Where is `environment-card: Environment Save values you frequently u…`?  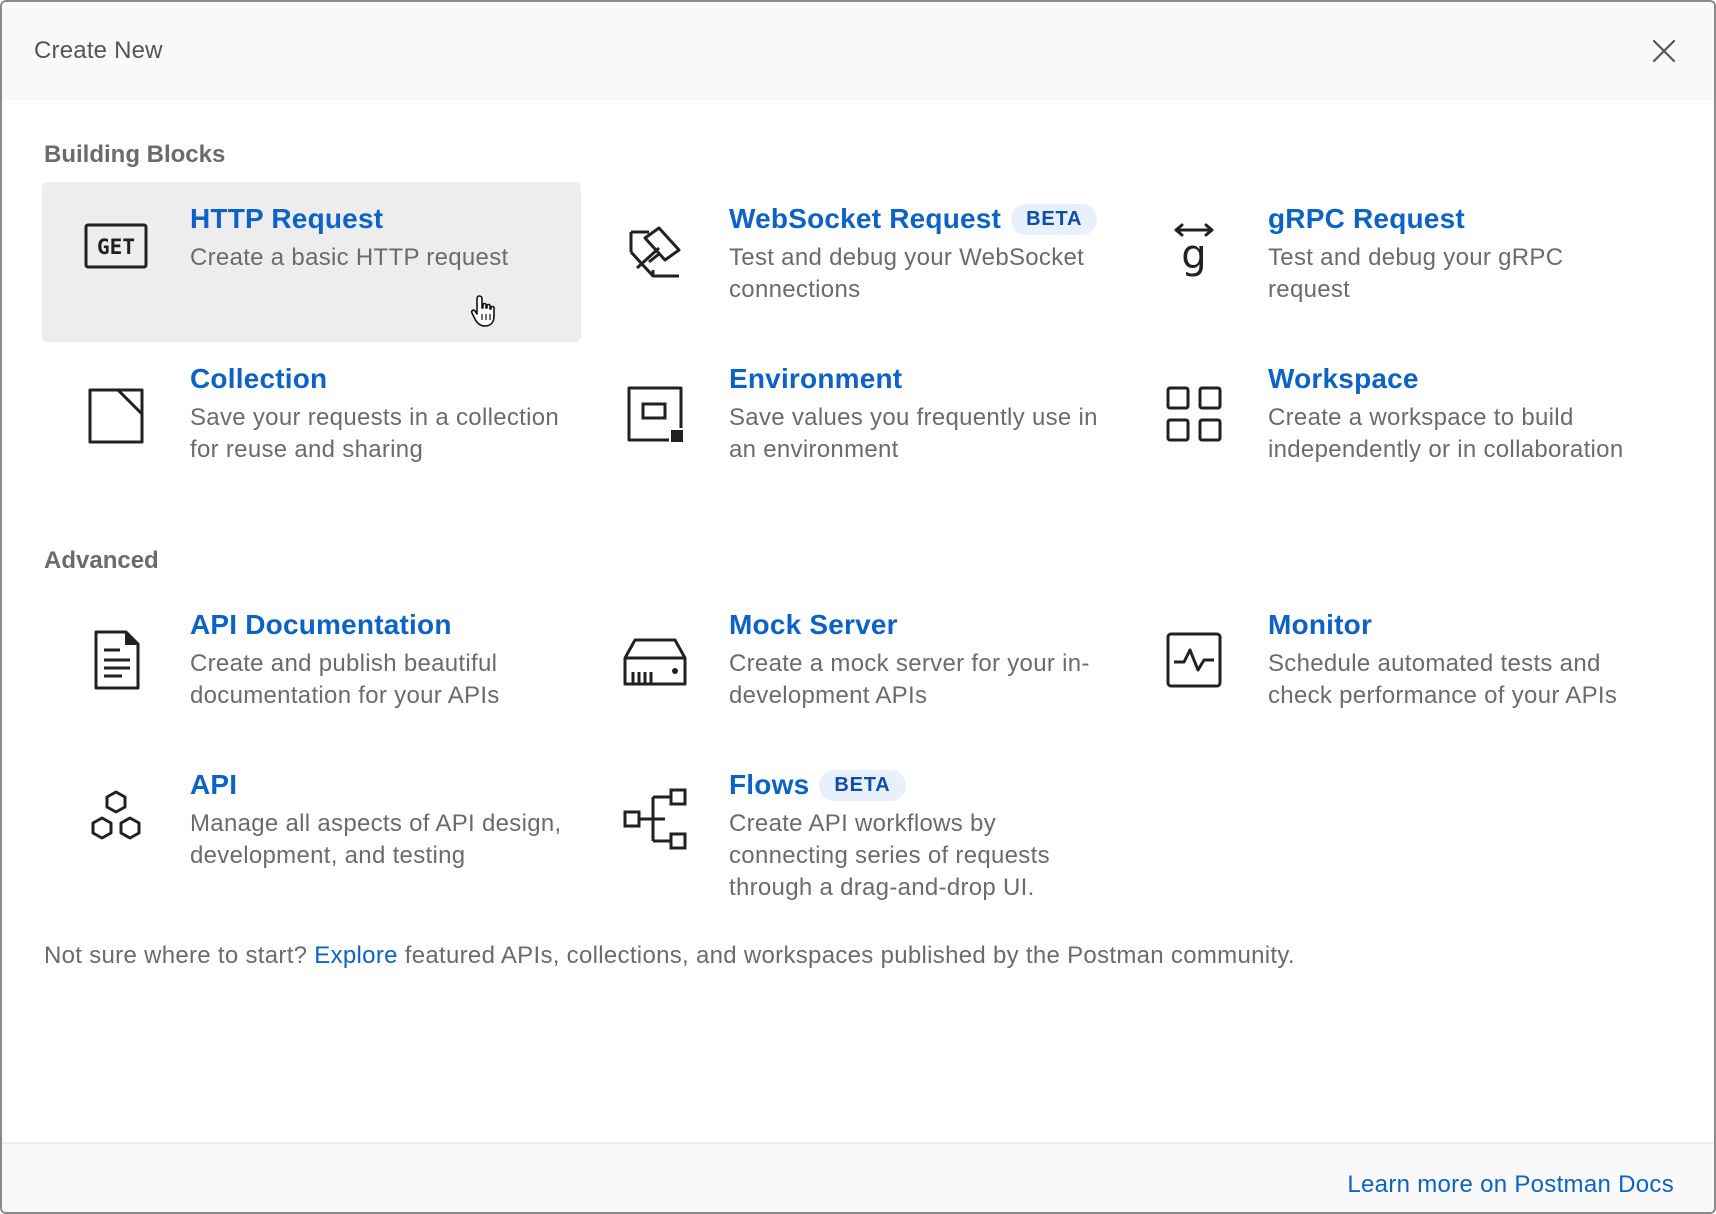 environment-card: Environment Save values you frequently u… is located at coordinates (850, 422).